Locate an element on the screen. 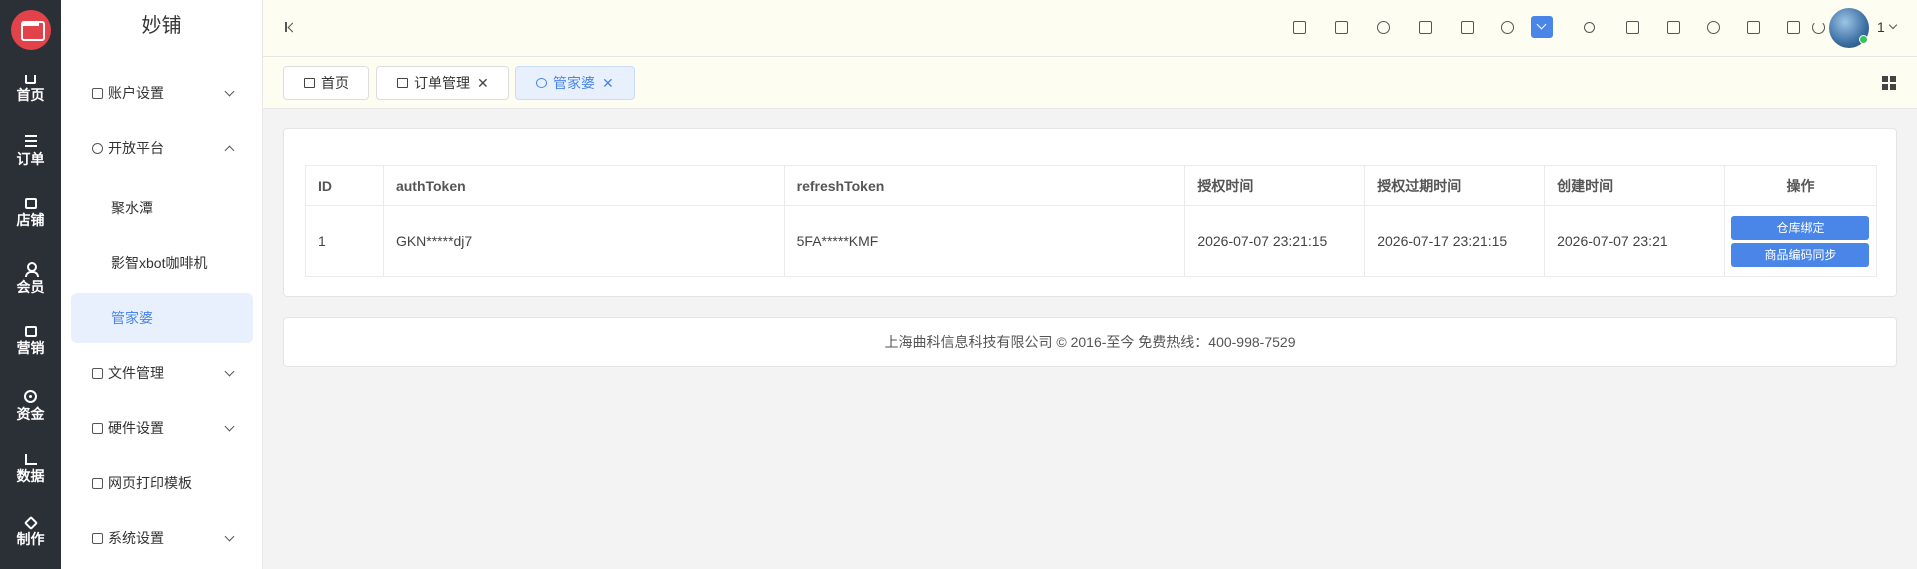 The image size is (1917, 569). col-actions: 操作 is located at coordinates (1800, 185).